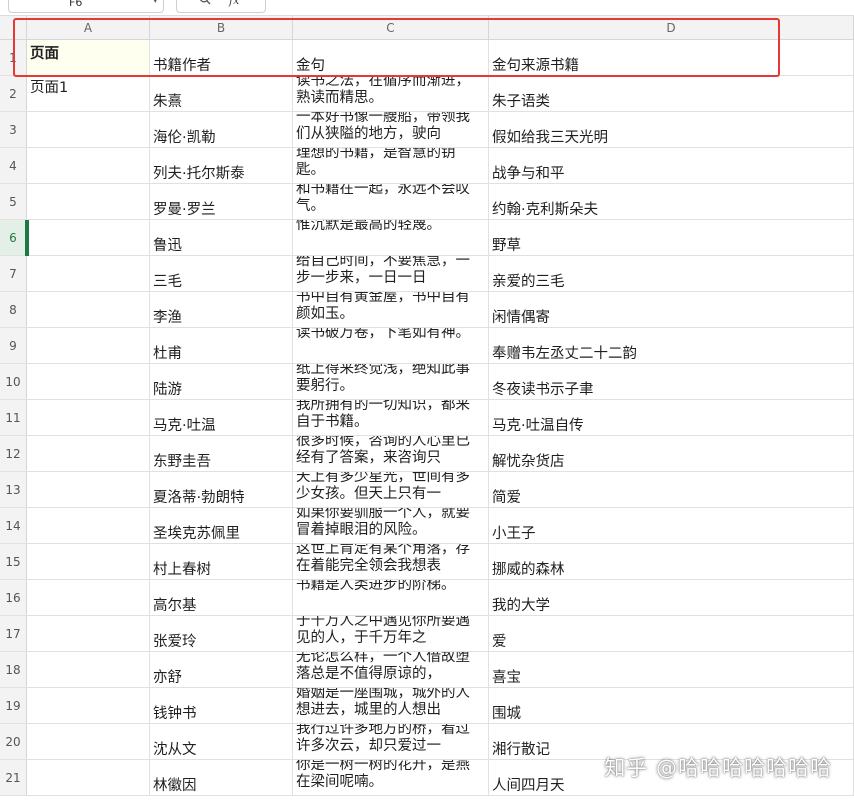 The height and width of the screenshot is (800, 854). What do you see at coordinates (221, 28) in the screenshot?
I see `column-header-b: B` at bounding box center [221, 28].